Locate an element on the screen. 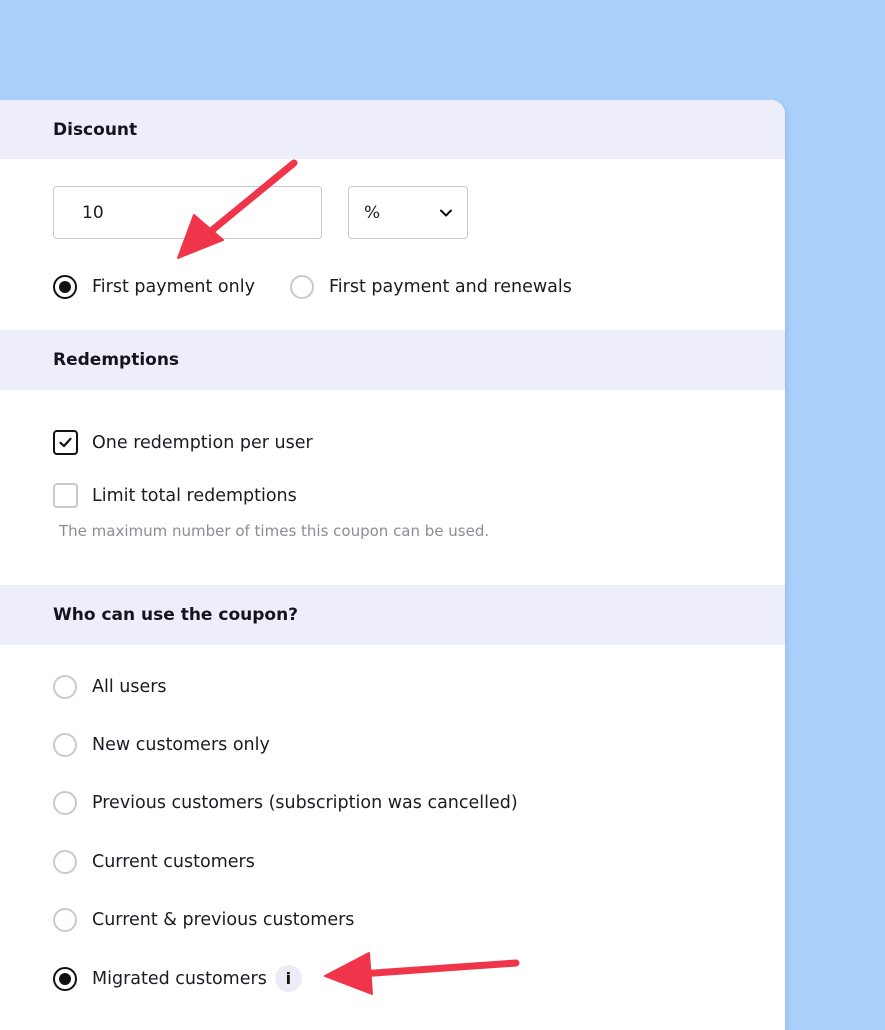 The width and height of the screenshot is (885, 1030). option-label: Migrated customers is located at coordinates (179, 978).